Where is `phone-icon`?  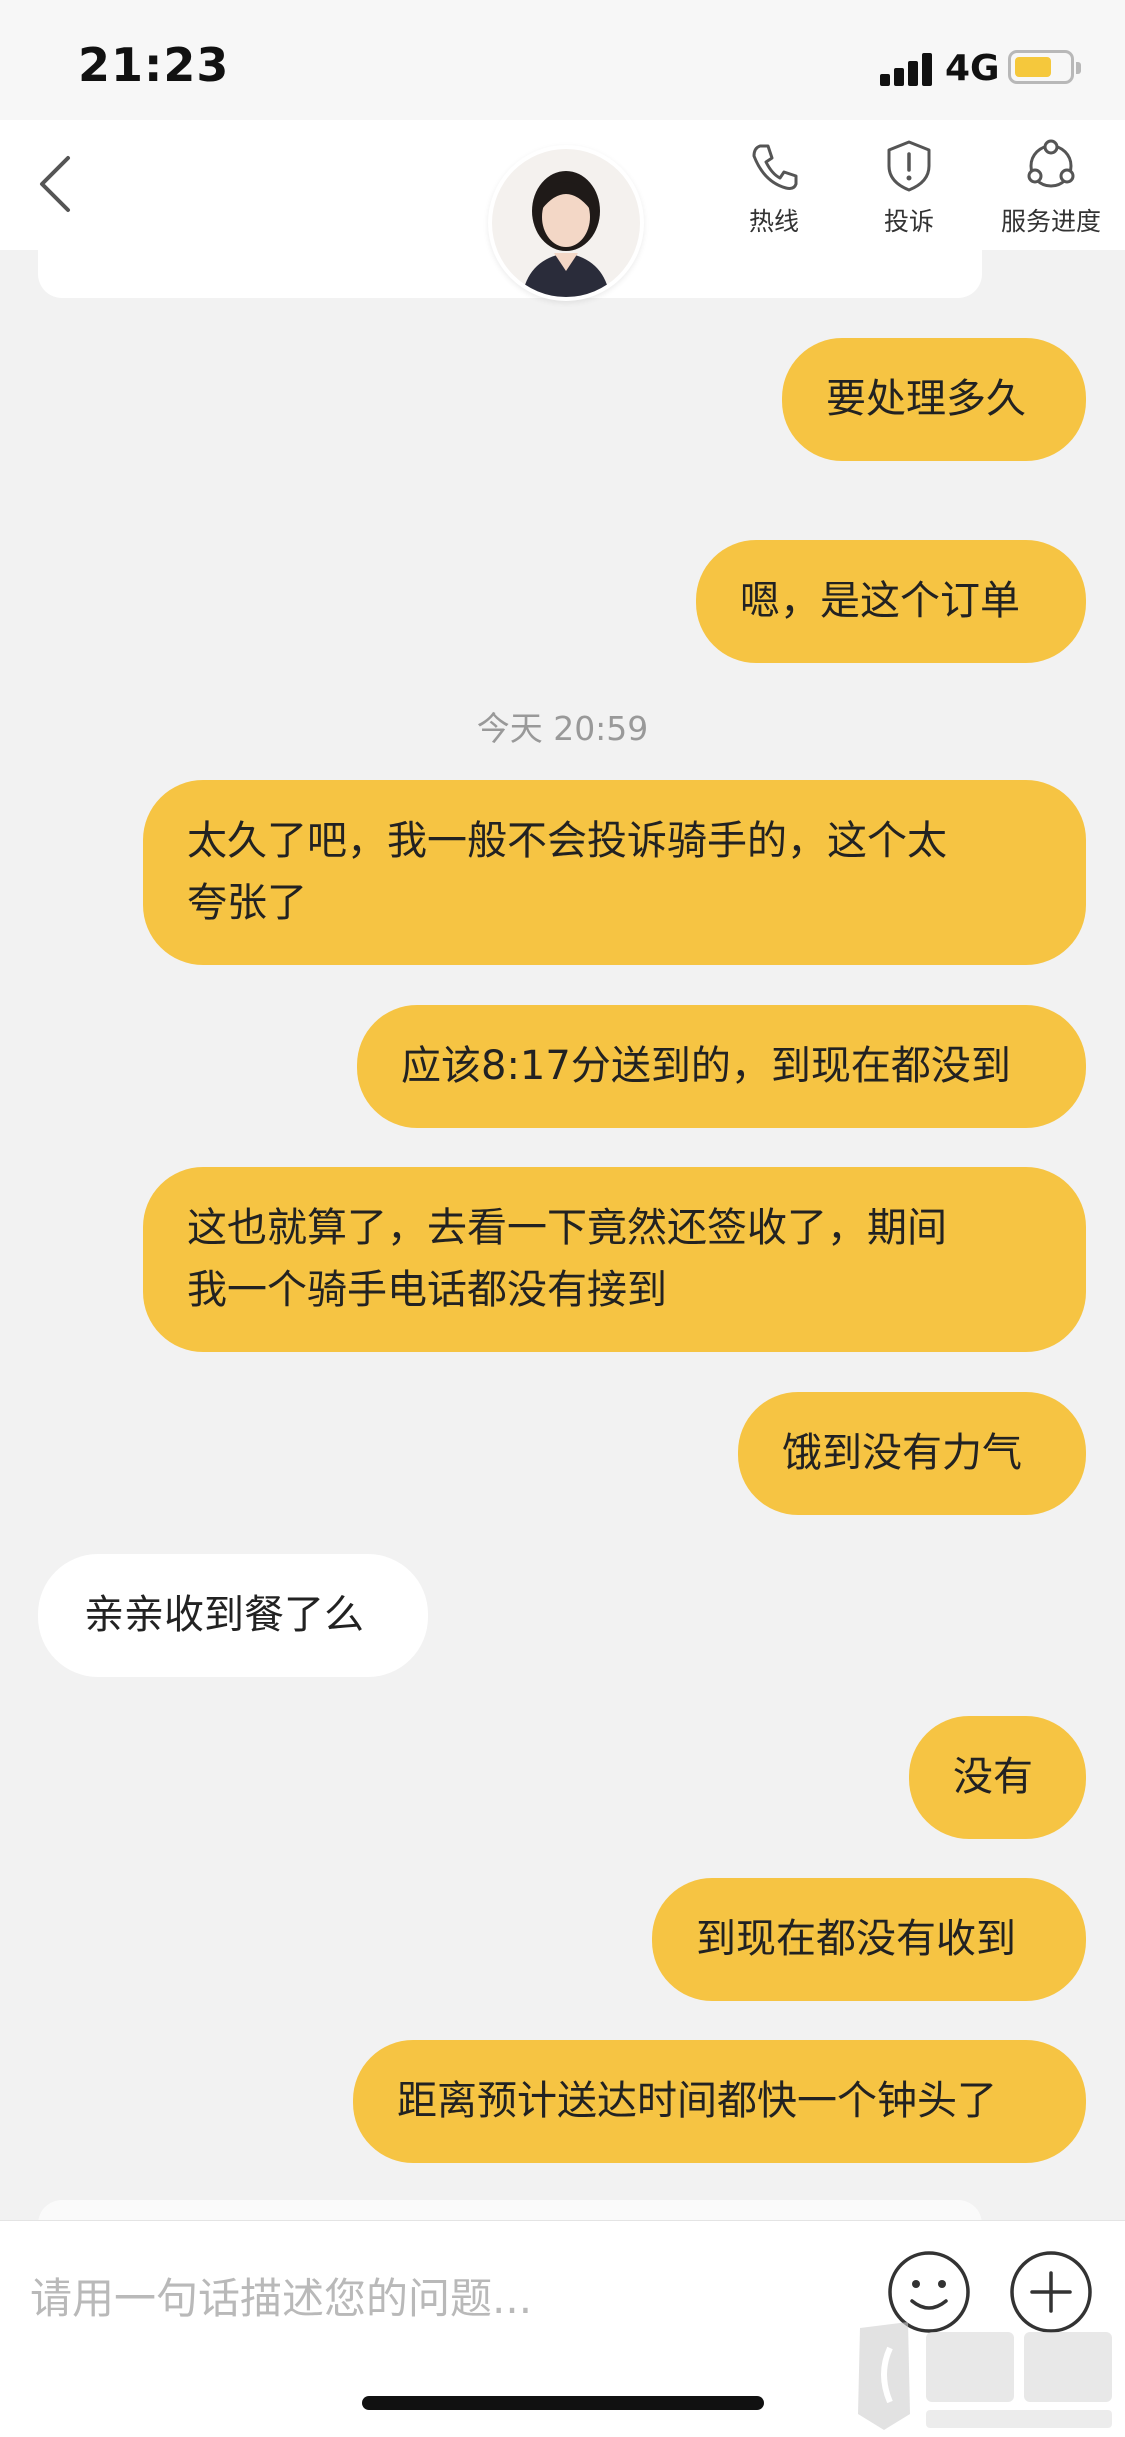
phone-icon is located at coordinates (775, 167).